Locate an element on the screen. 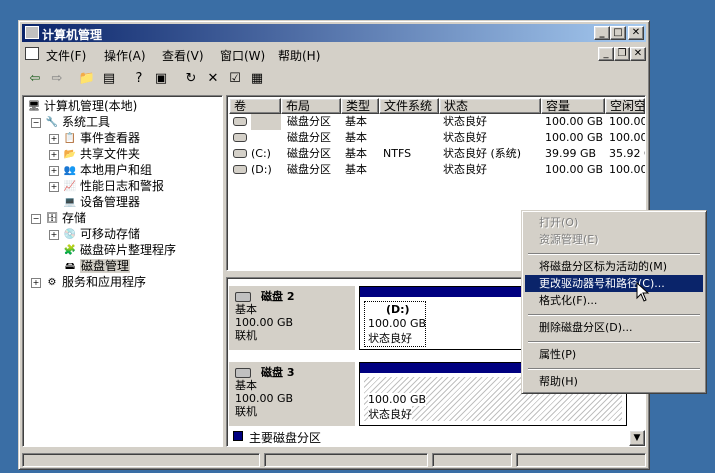 The height and width of the screenshot is (473, 715). fs-cell is located at coordinates (411, 170).